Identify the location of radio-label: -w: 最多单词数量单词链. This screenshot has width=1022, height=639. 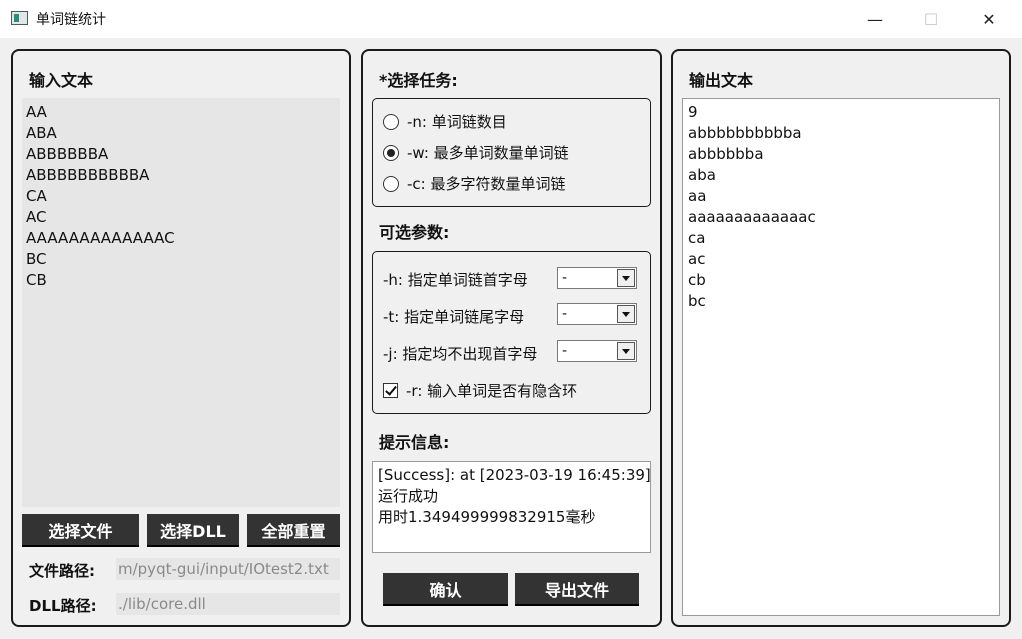
(488, 153).